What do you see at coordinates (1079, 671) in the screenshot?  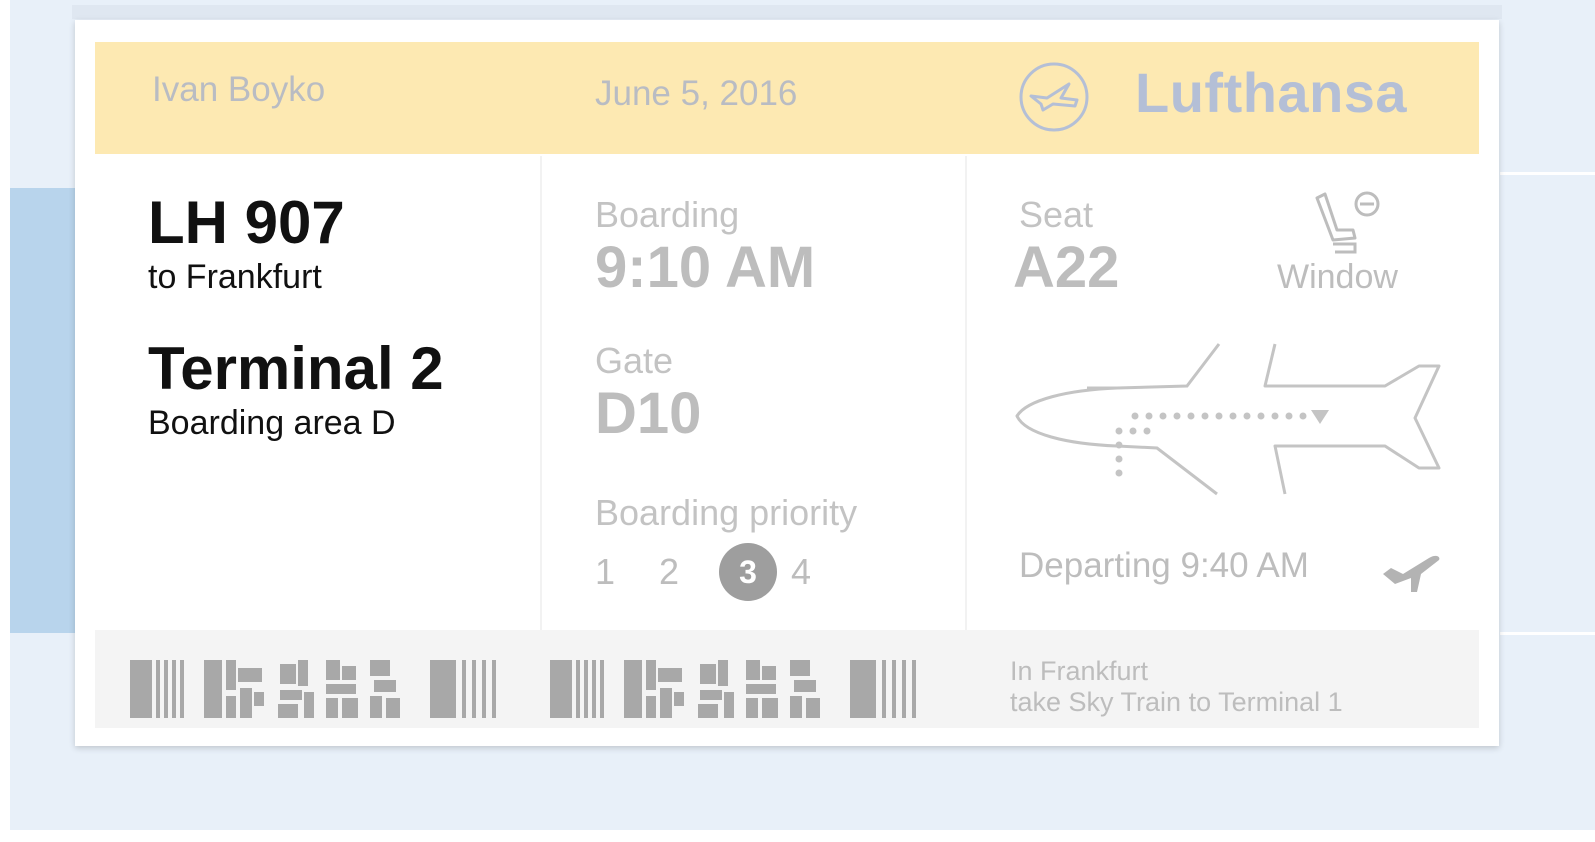 I see `transfer-note-line1: In Frankfurt` at bounding box center [1079, 671].